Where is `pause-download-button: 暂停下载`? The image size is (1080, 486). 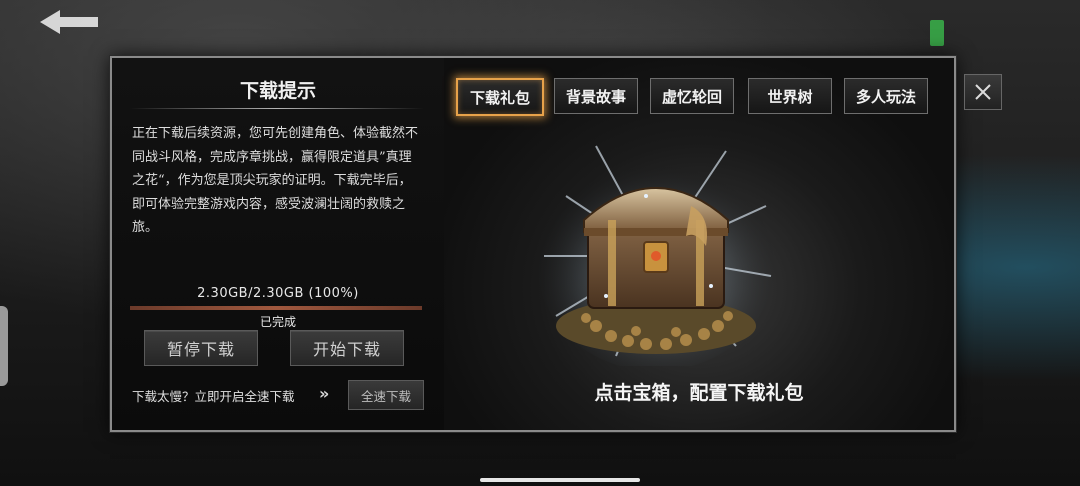
pause-download-button: 暂停下载 is located at coordinates (201, 348).